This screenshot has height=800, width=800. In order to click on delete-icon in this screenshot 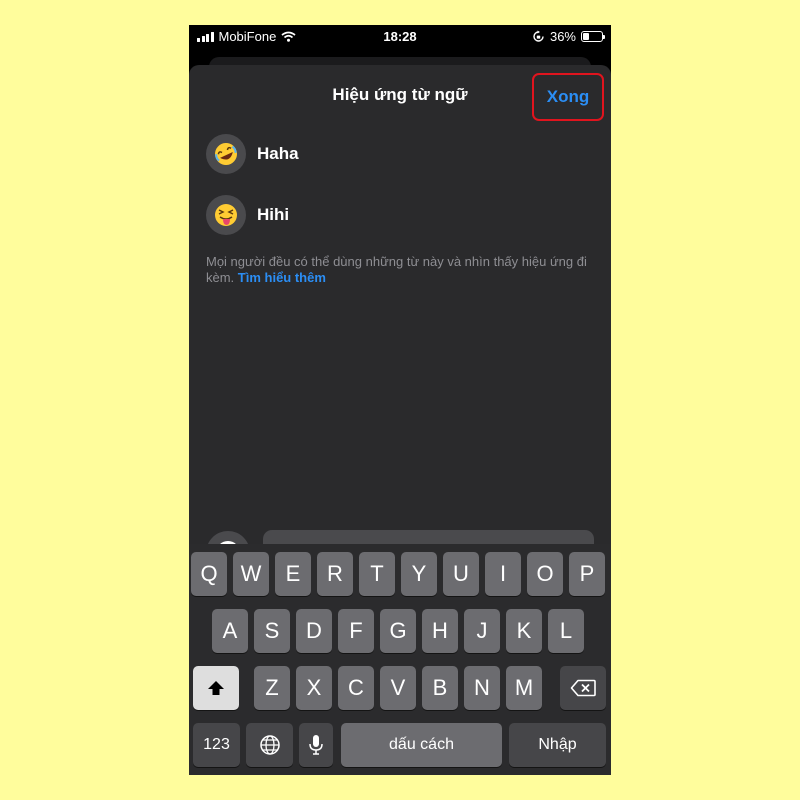, I will do `click(583, 688)`.